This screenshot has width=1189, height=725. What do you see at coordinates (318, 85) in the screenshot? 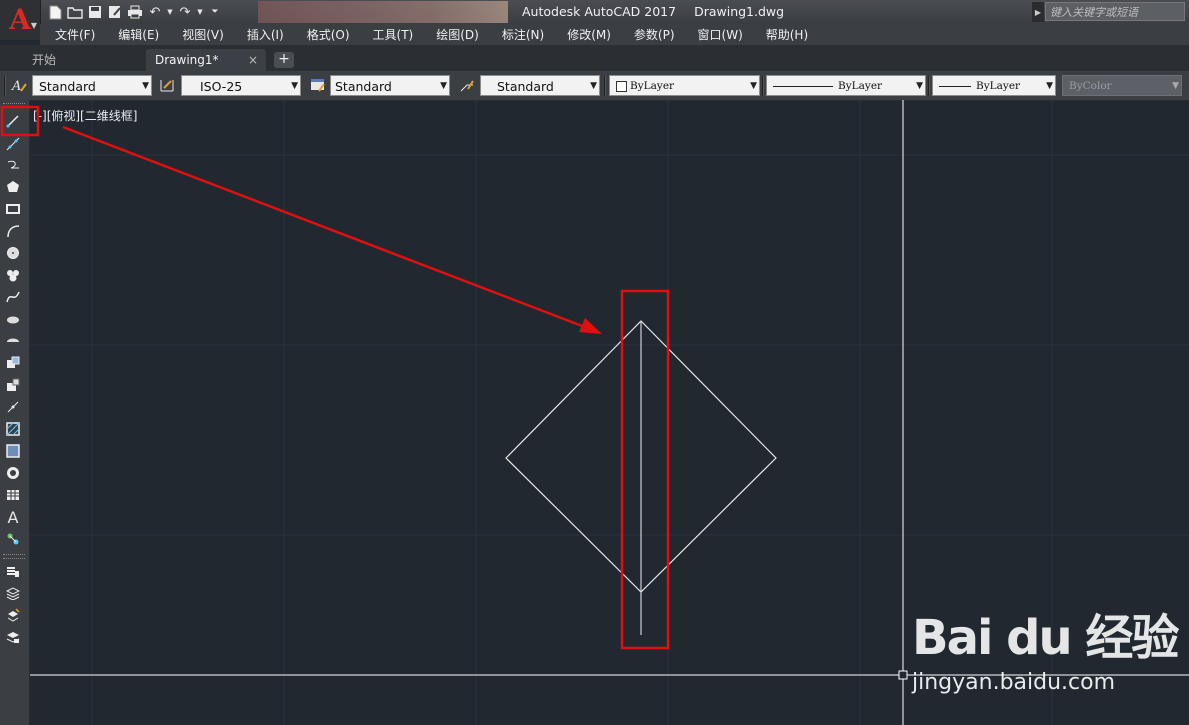
I see `table-style-icon` at bounding box center [318, 85].